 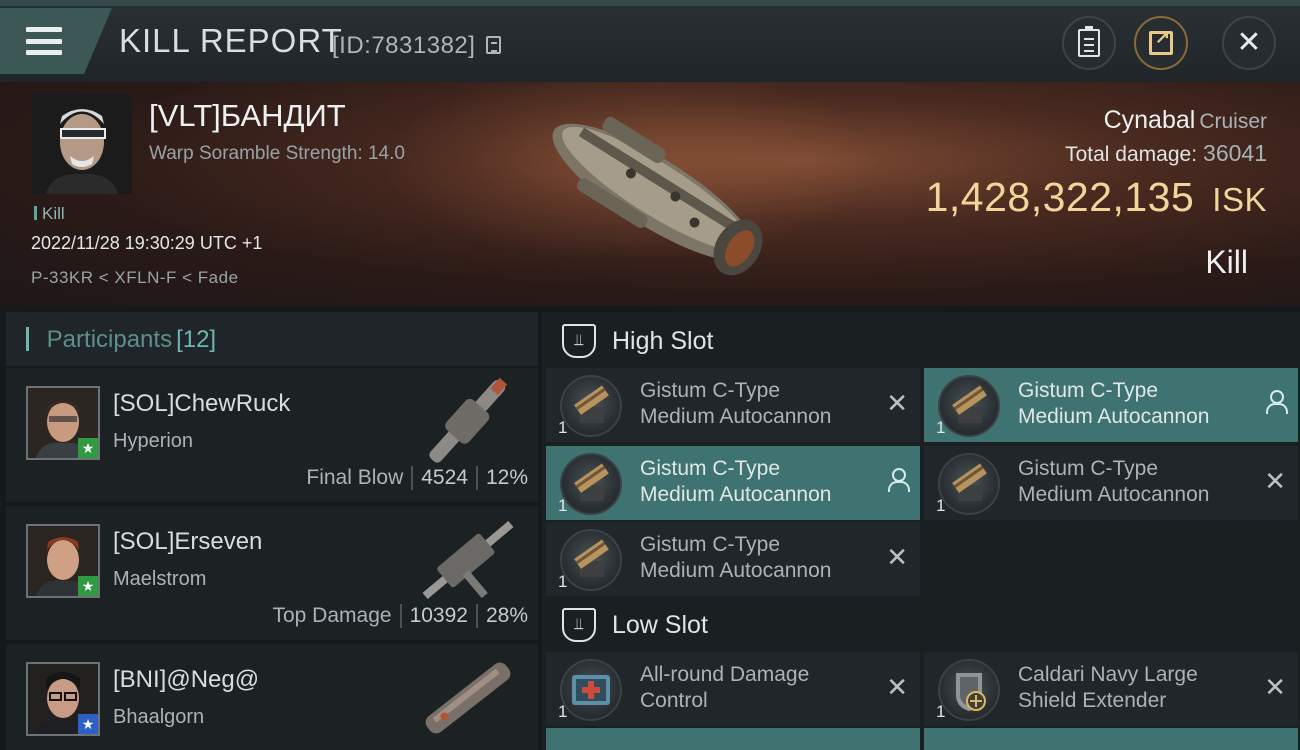 I want to click on participant-row: ★ [BNI]@Neg@ Bhaalgorn, so click(x=272, y=697).